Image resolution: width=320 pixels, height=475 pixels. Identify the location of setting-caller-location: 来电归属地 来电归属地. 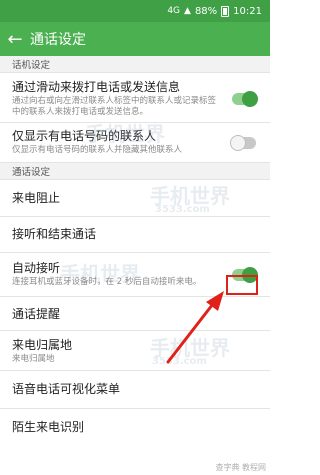
(135, 351).